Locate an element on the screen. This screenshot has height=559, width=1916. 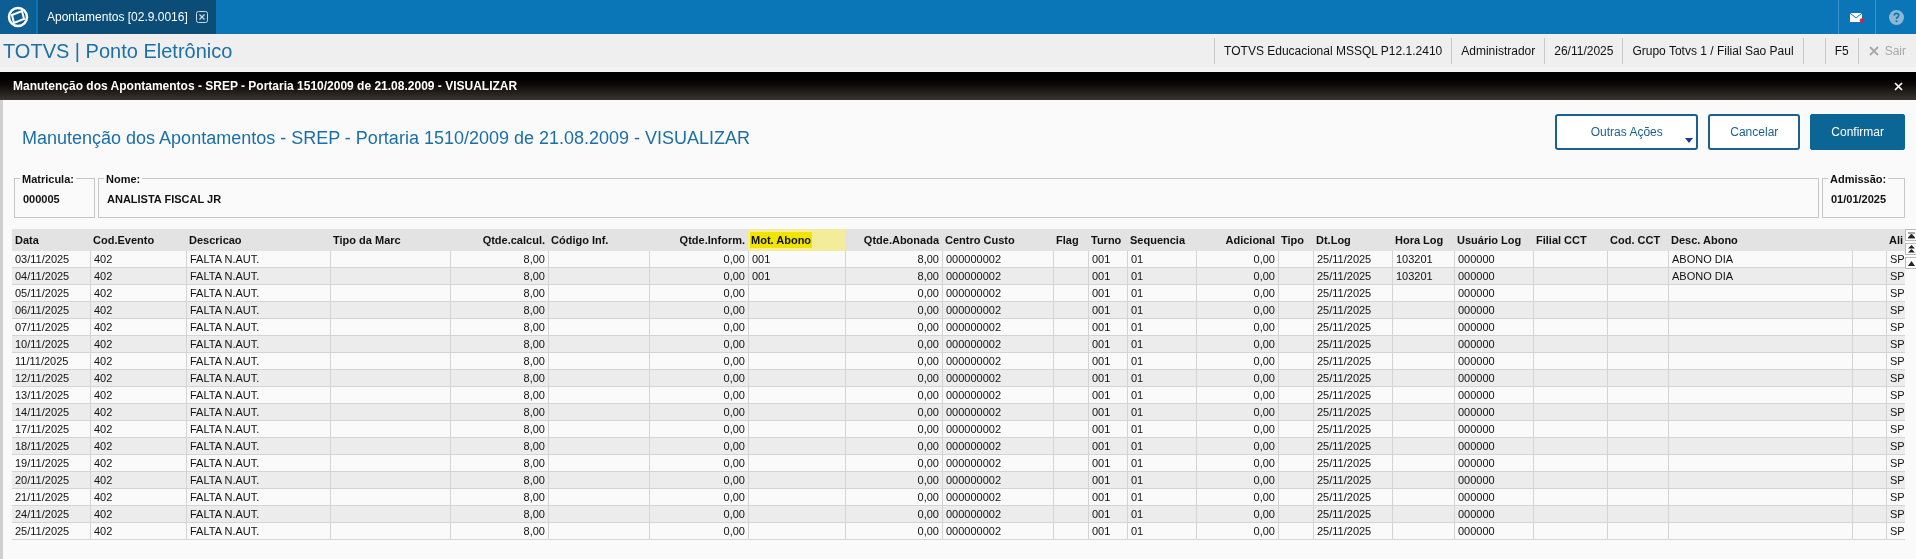
table-row: 20/11/2025 402 FALTA N.AUT. 8,00 0,00 0,00 000000002 001 01 0,00 25/11/2025 000000 SP is located at coordinates (958, 480).